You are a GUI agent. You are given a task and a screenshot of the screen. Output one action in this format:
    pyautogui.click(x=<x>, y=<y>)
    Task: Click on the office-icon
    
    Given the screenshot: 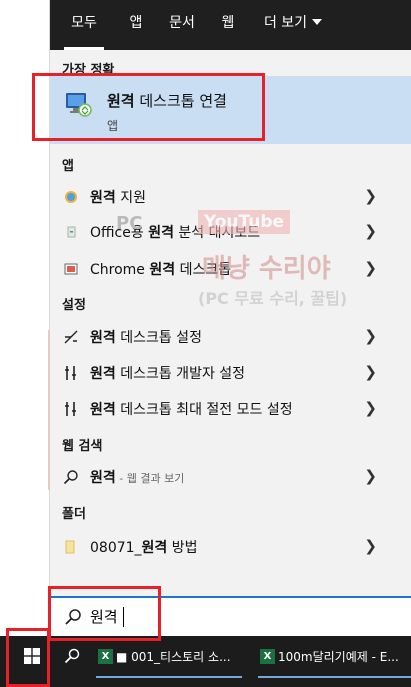 What is the action you would take?
    pyautogui.click(x=71, y=232)
    